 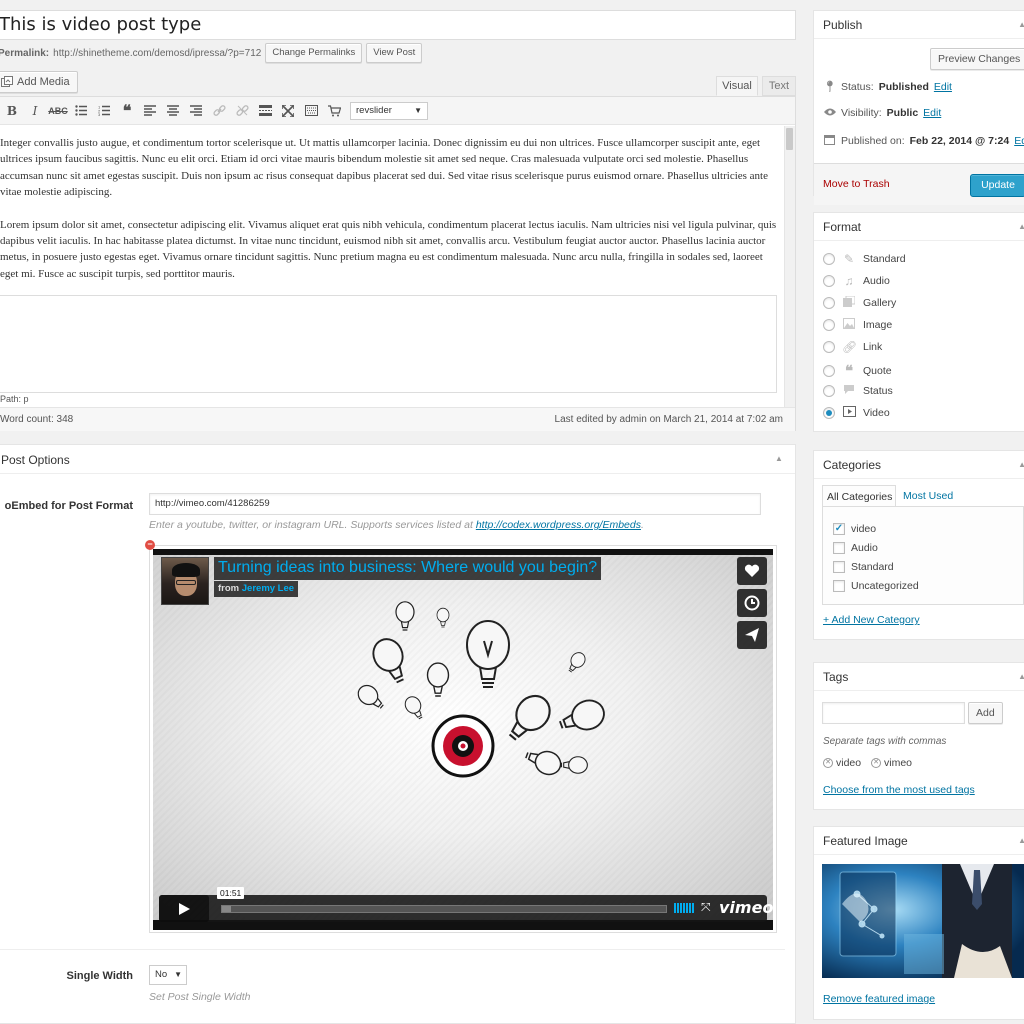 What do you see at coordinates (389, 110) in the screenshot?
I see `revslider-select: revslider ▼` at bounding box center [389, 110].